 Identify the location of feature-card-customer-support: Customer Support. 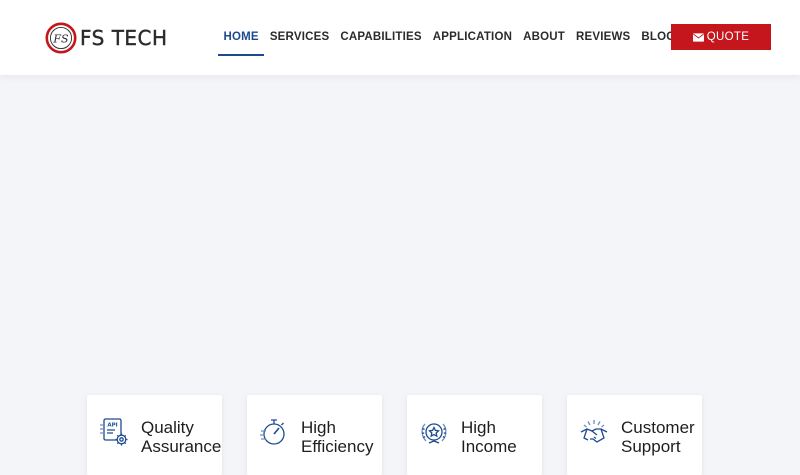
(634, 435).